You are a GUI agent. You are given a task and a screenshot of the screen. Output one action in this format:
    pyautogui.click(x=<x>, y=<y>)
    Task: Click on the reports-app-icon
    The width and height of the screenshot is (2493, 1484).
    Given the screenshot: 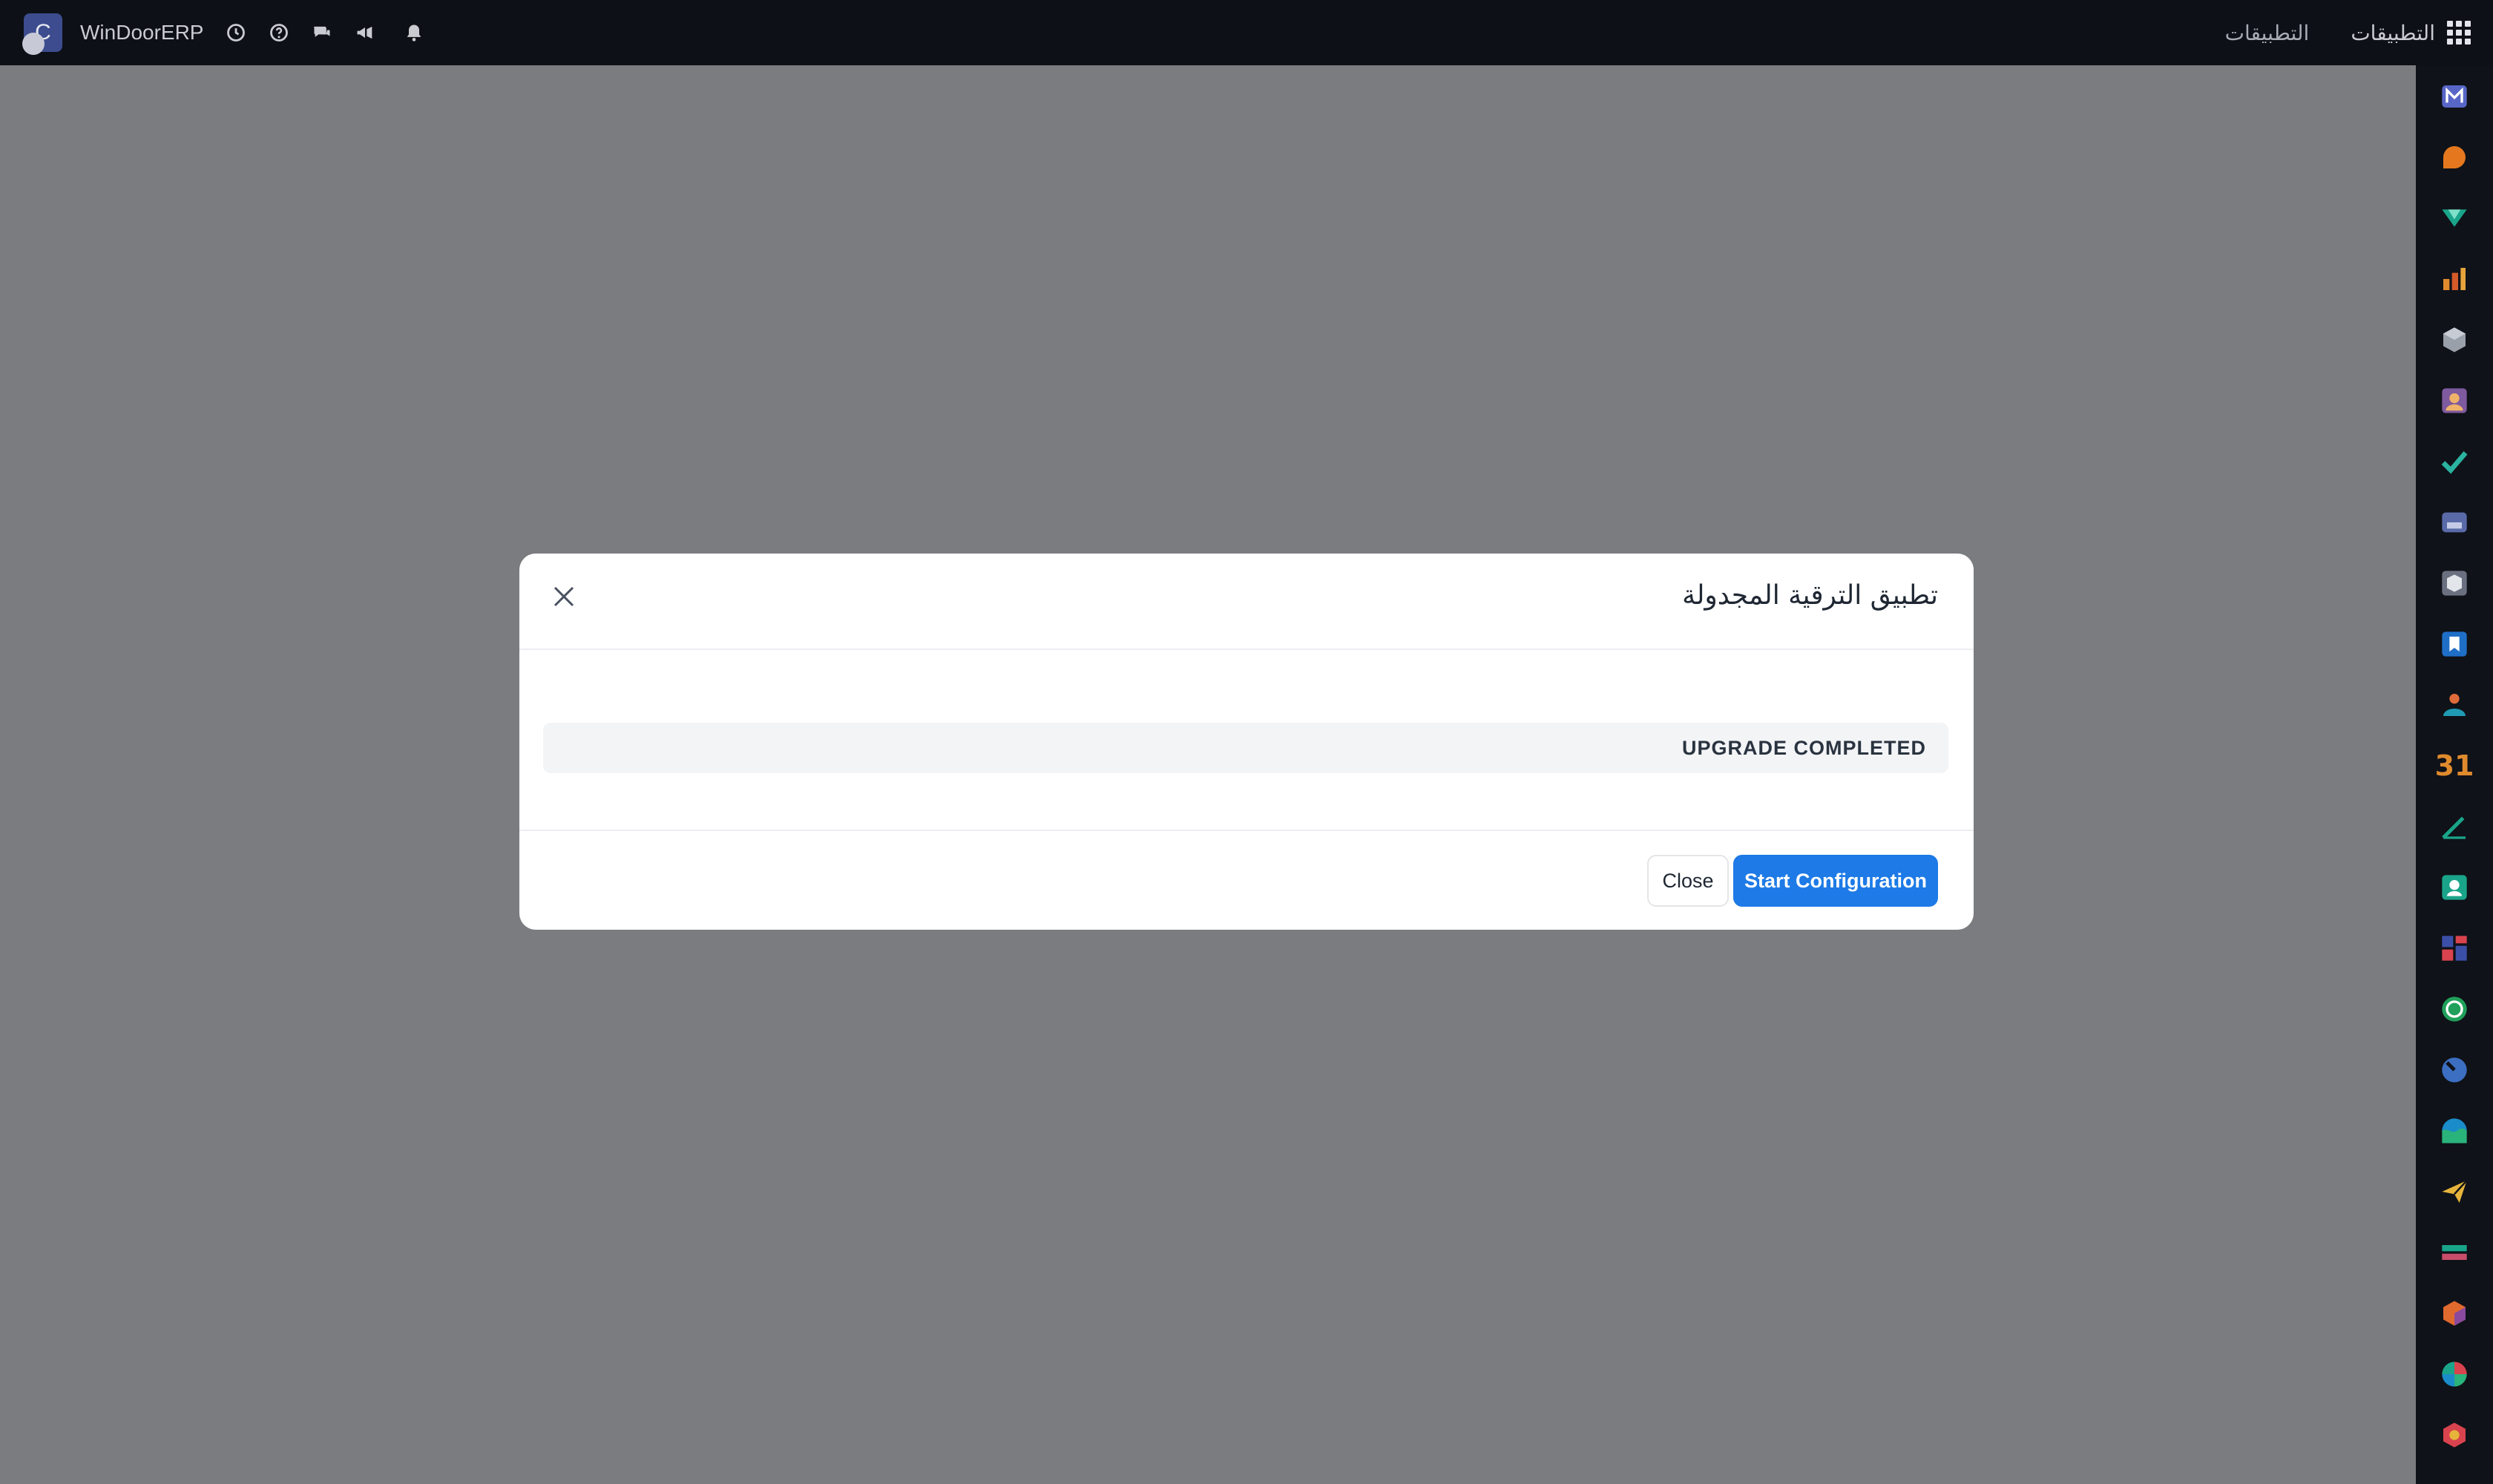 What is the action you would take?
    pyautogui.click(x=2454, y=279)
    